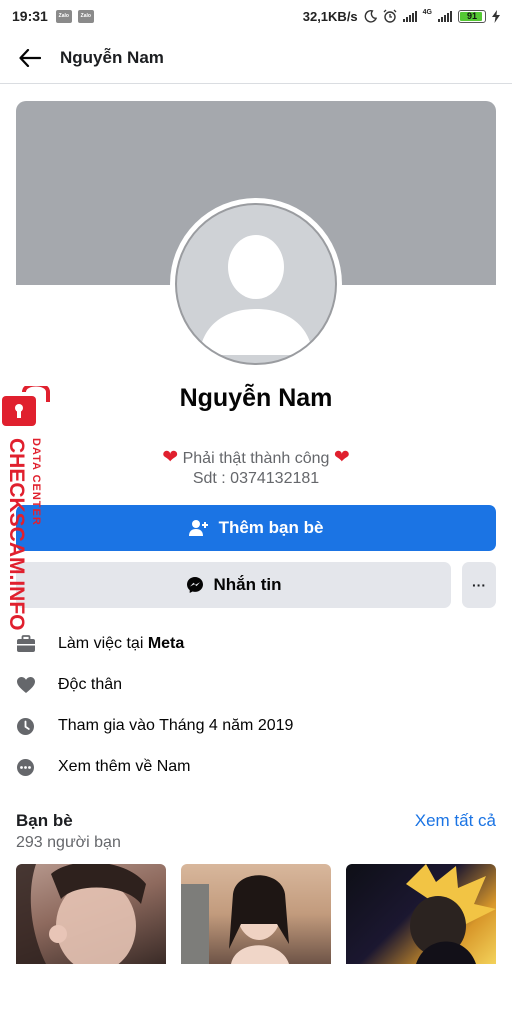 Image resolution: width=512 pixels, height=1024 pixels. Describe the element at coordinates (16, 534) in the screenshot. I see `watermark-brand: CHECKSCAM.INFO` at that location.